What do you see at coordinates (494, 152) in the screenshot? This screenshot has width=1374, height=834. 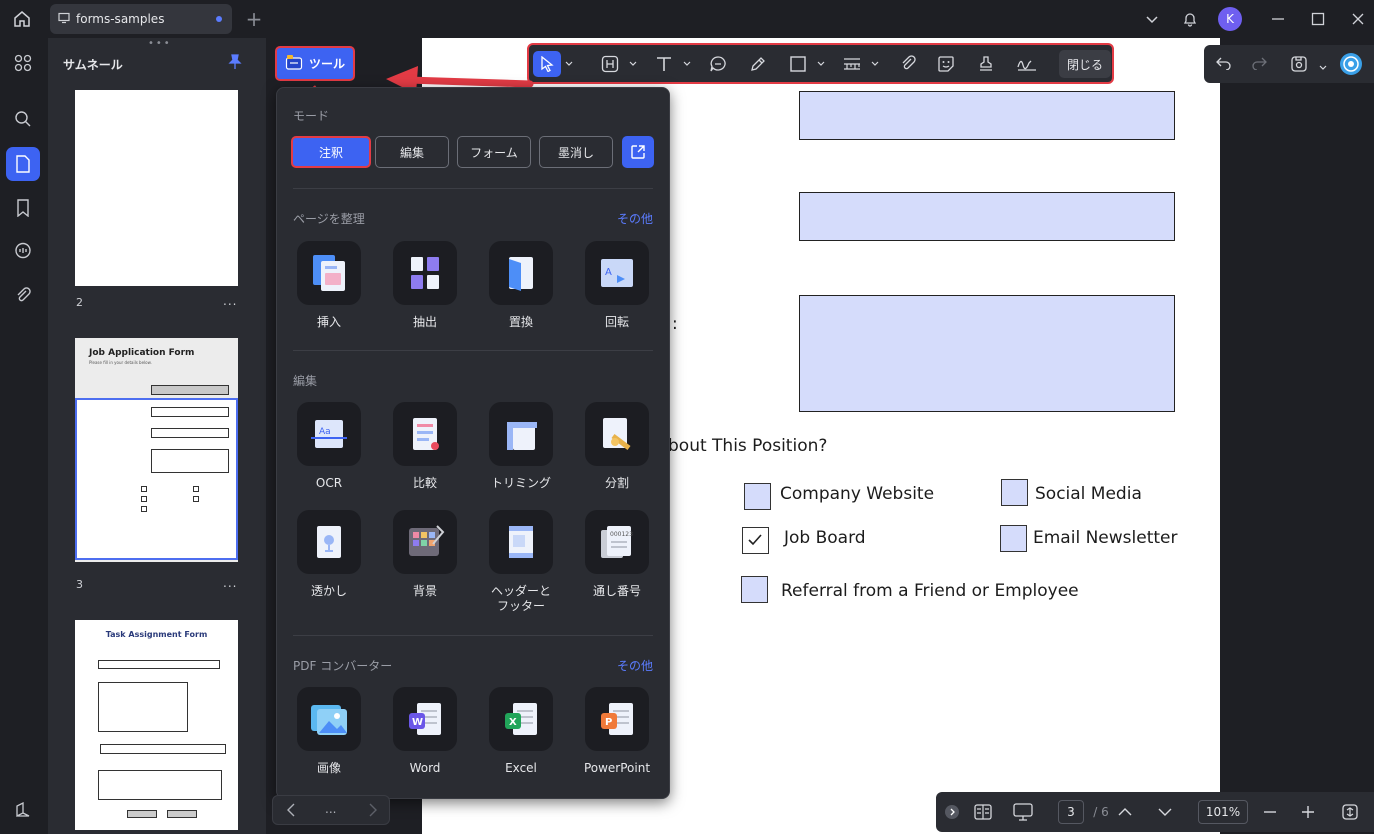 I see `mode-form-button: フォーム` at bounding box center [494, 152].